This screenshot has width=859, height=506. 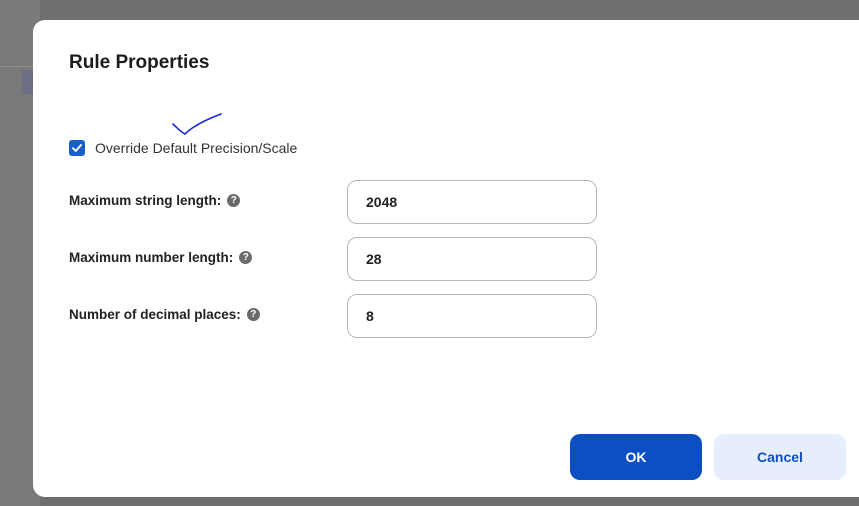 I want to click on max-string-length-input, so click(x=472, y=202).